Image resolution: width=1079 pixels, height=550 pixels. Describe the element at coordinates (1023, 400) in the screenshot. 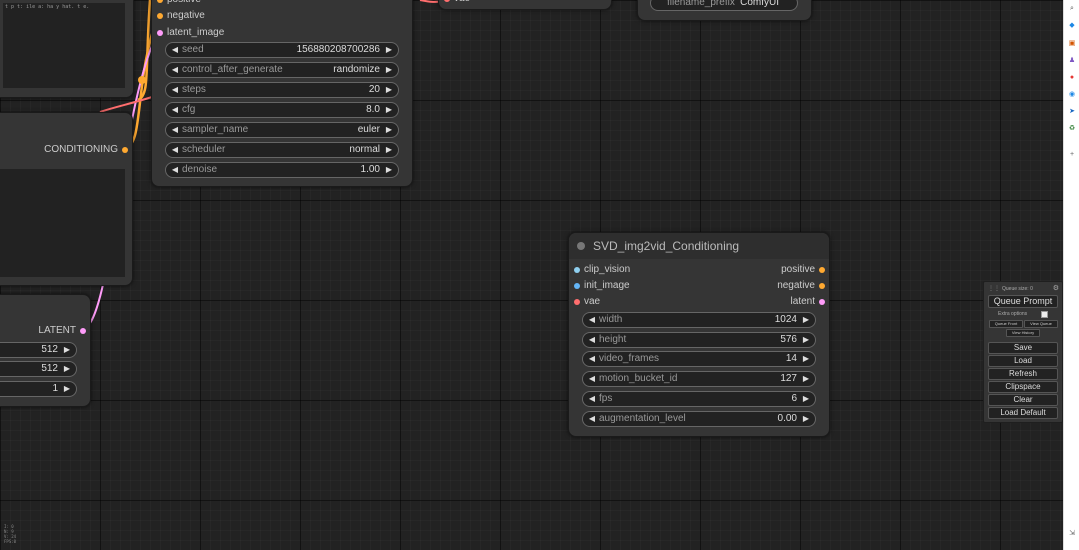

I see `clear-button: Clear` at that location.